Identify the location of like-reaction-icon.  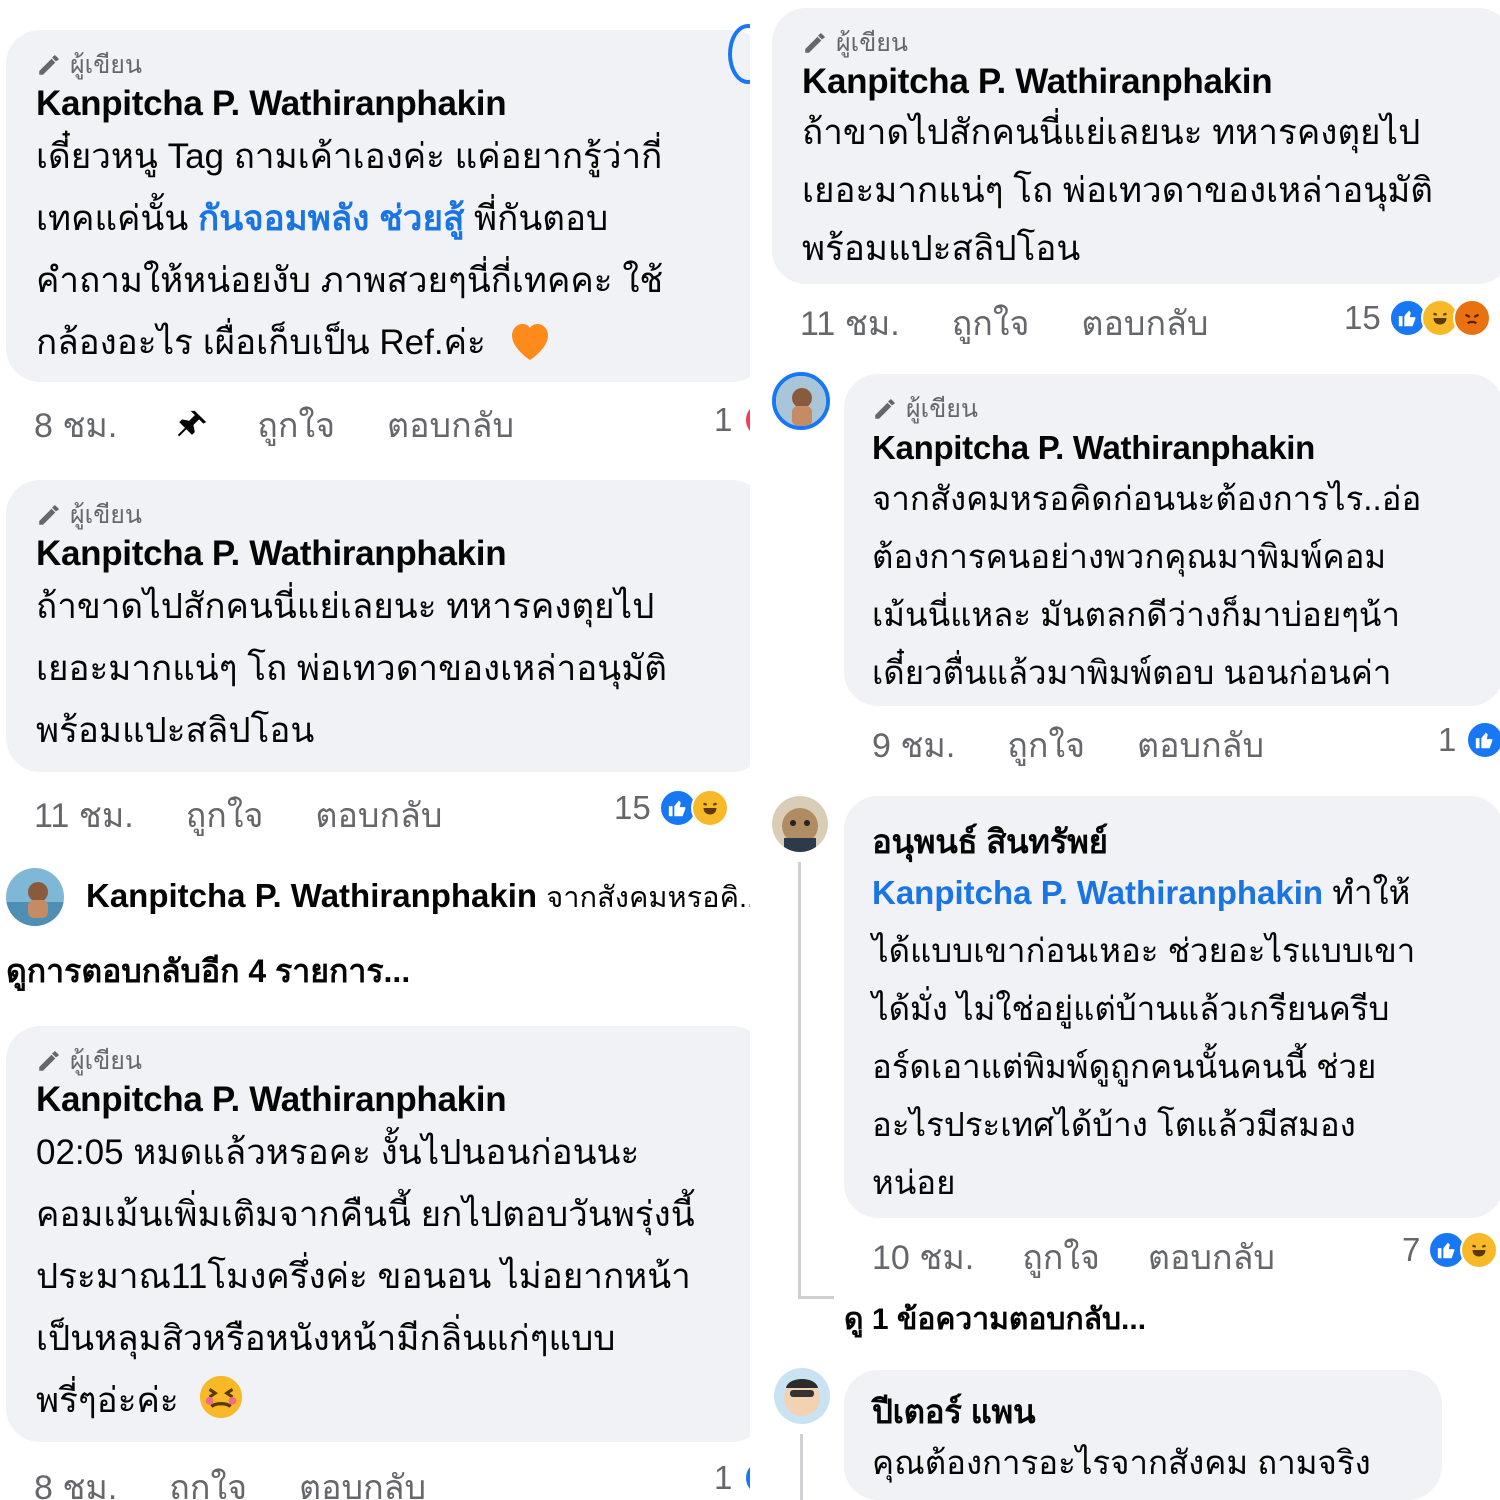
(1483, 740).